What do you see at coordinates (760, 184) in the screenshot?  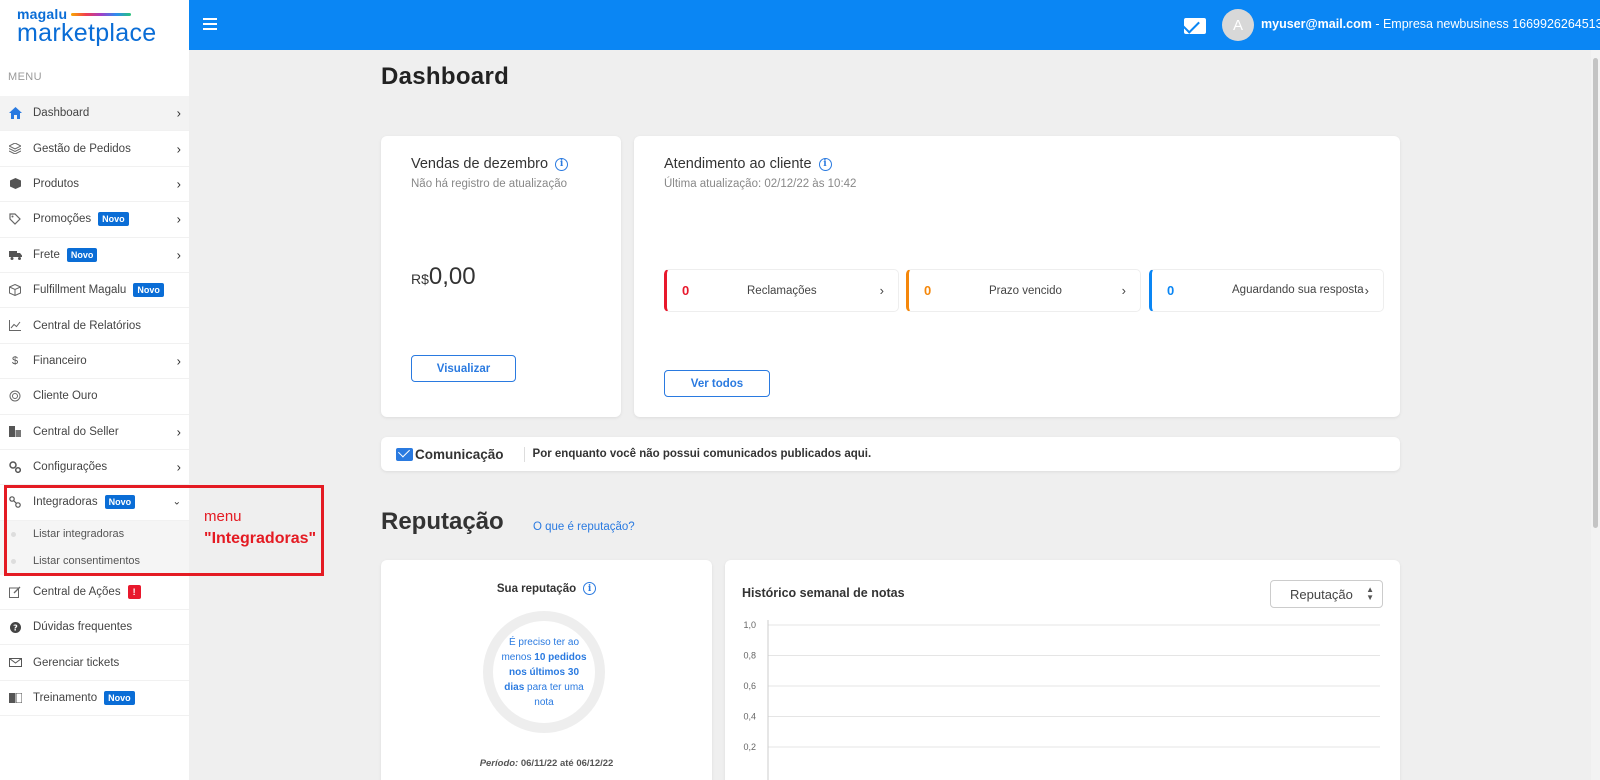 I see `attendance-card-subtitle: Última atualização: 02/12/22 às 10:42` at bounding box center [760, 184].